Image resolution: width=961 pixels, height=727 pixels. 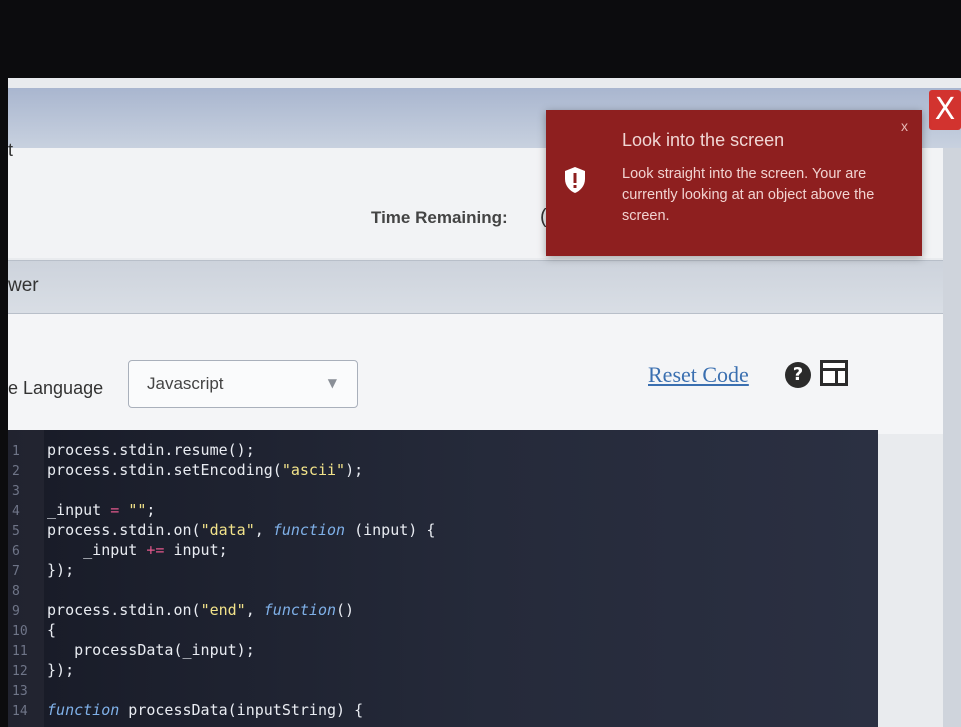 What do you see at coordinates (16, 511) in the screenshot?
I see `line-number: 4` at bounding box center [16, 511].